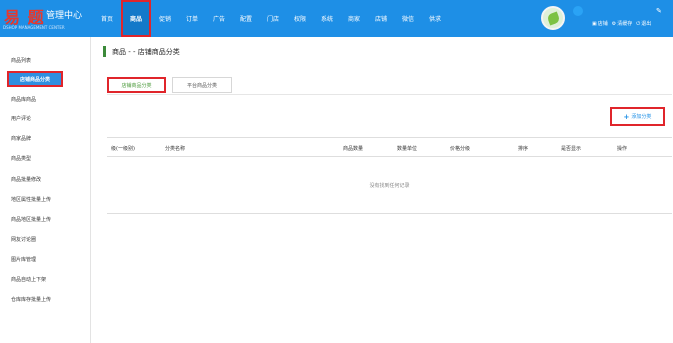  Describe the element at coordinates (614, 23) in the screenshot. I see `gear-icon: ⚙` at that location.